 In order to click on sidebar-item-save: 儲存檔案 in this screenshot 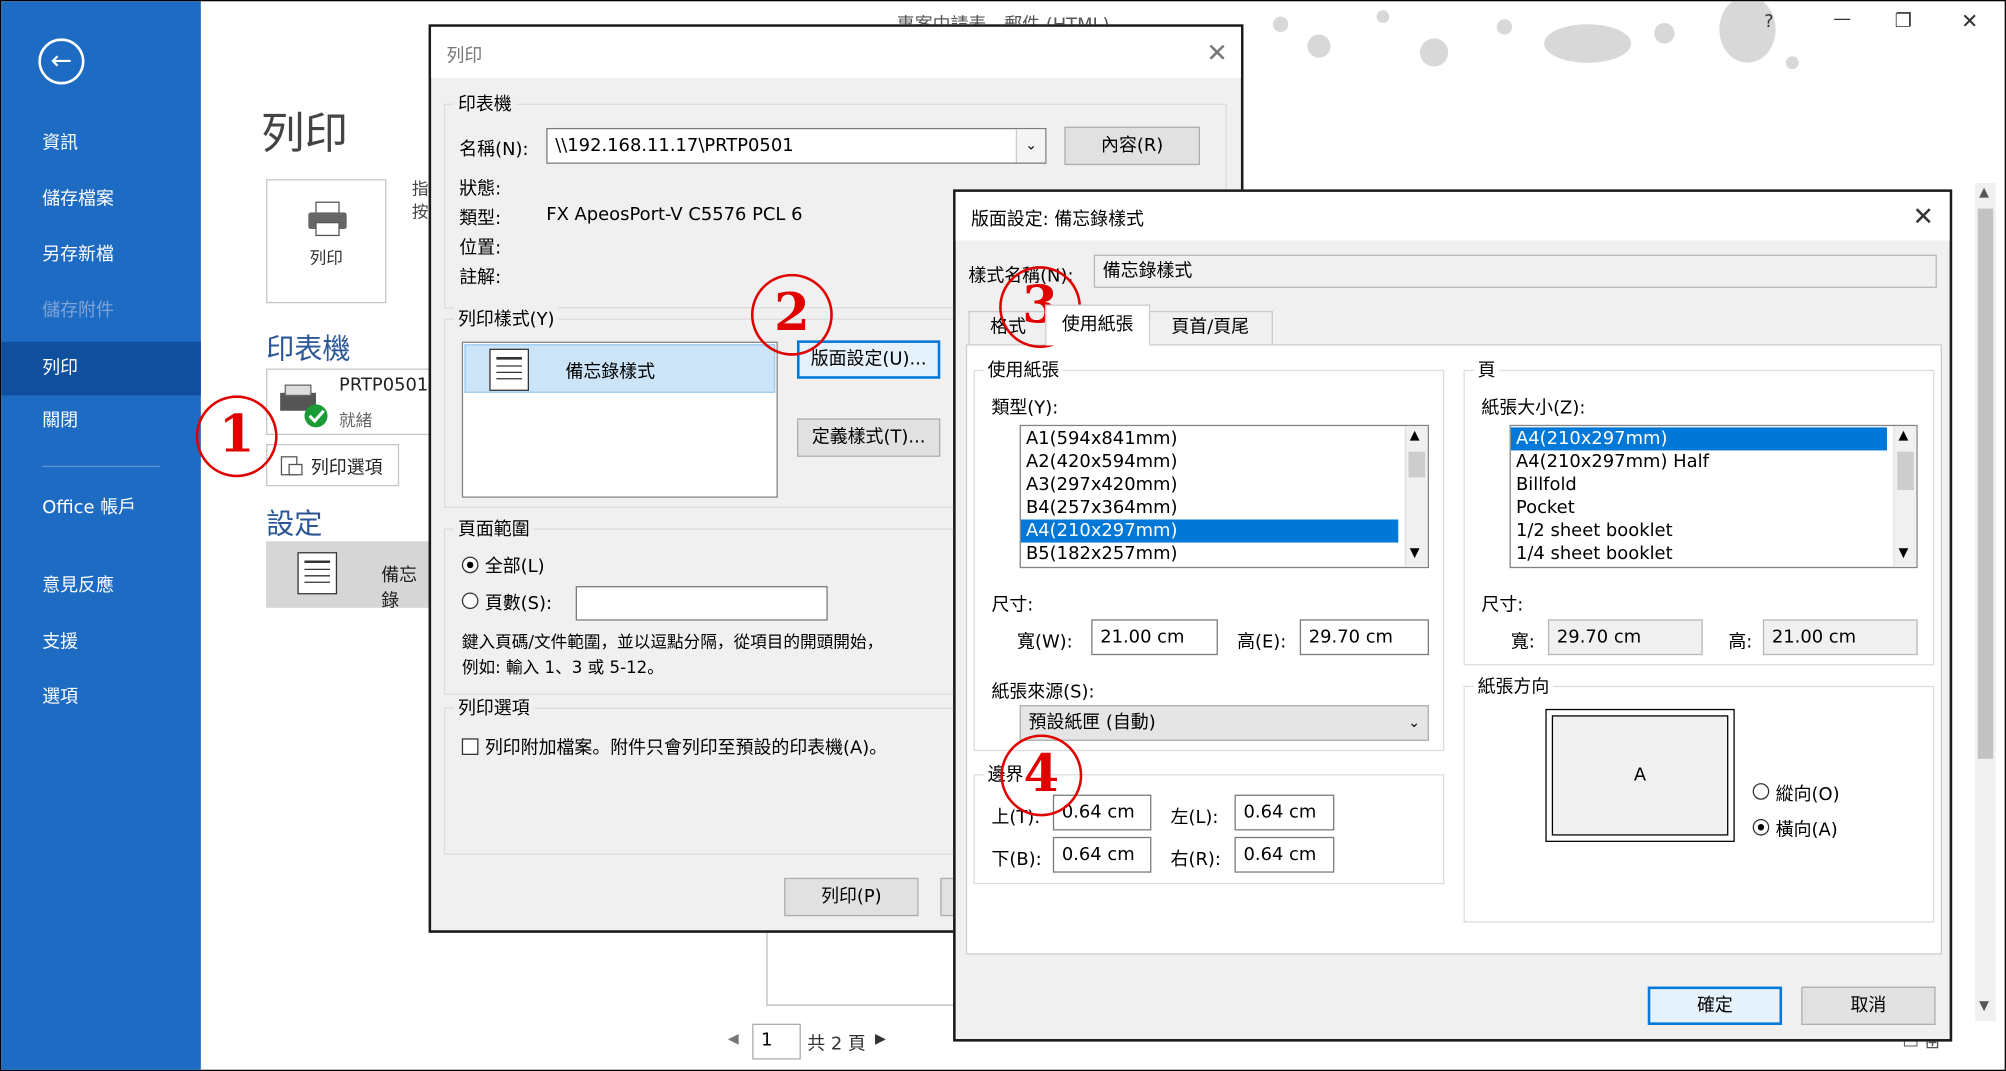, I will do `click(101, 199)`.